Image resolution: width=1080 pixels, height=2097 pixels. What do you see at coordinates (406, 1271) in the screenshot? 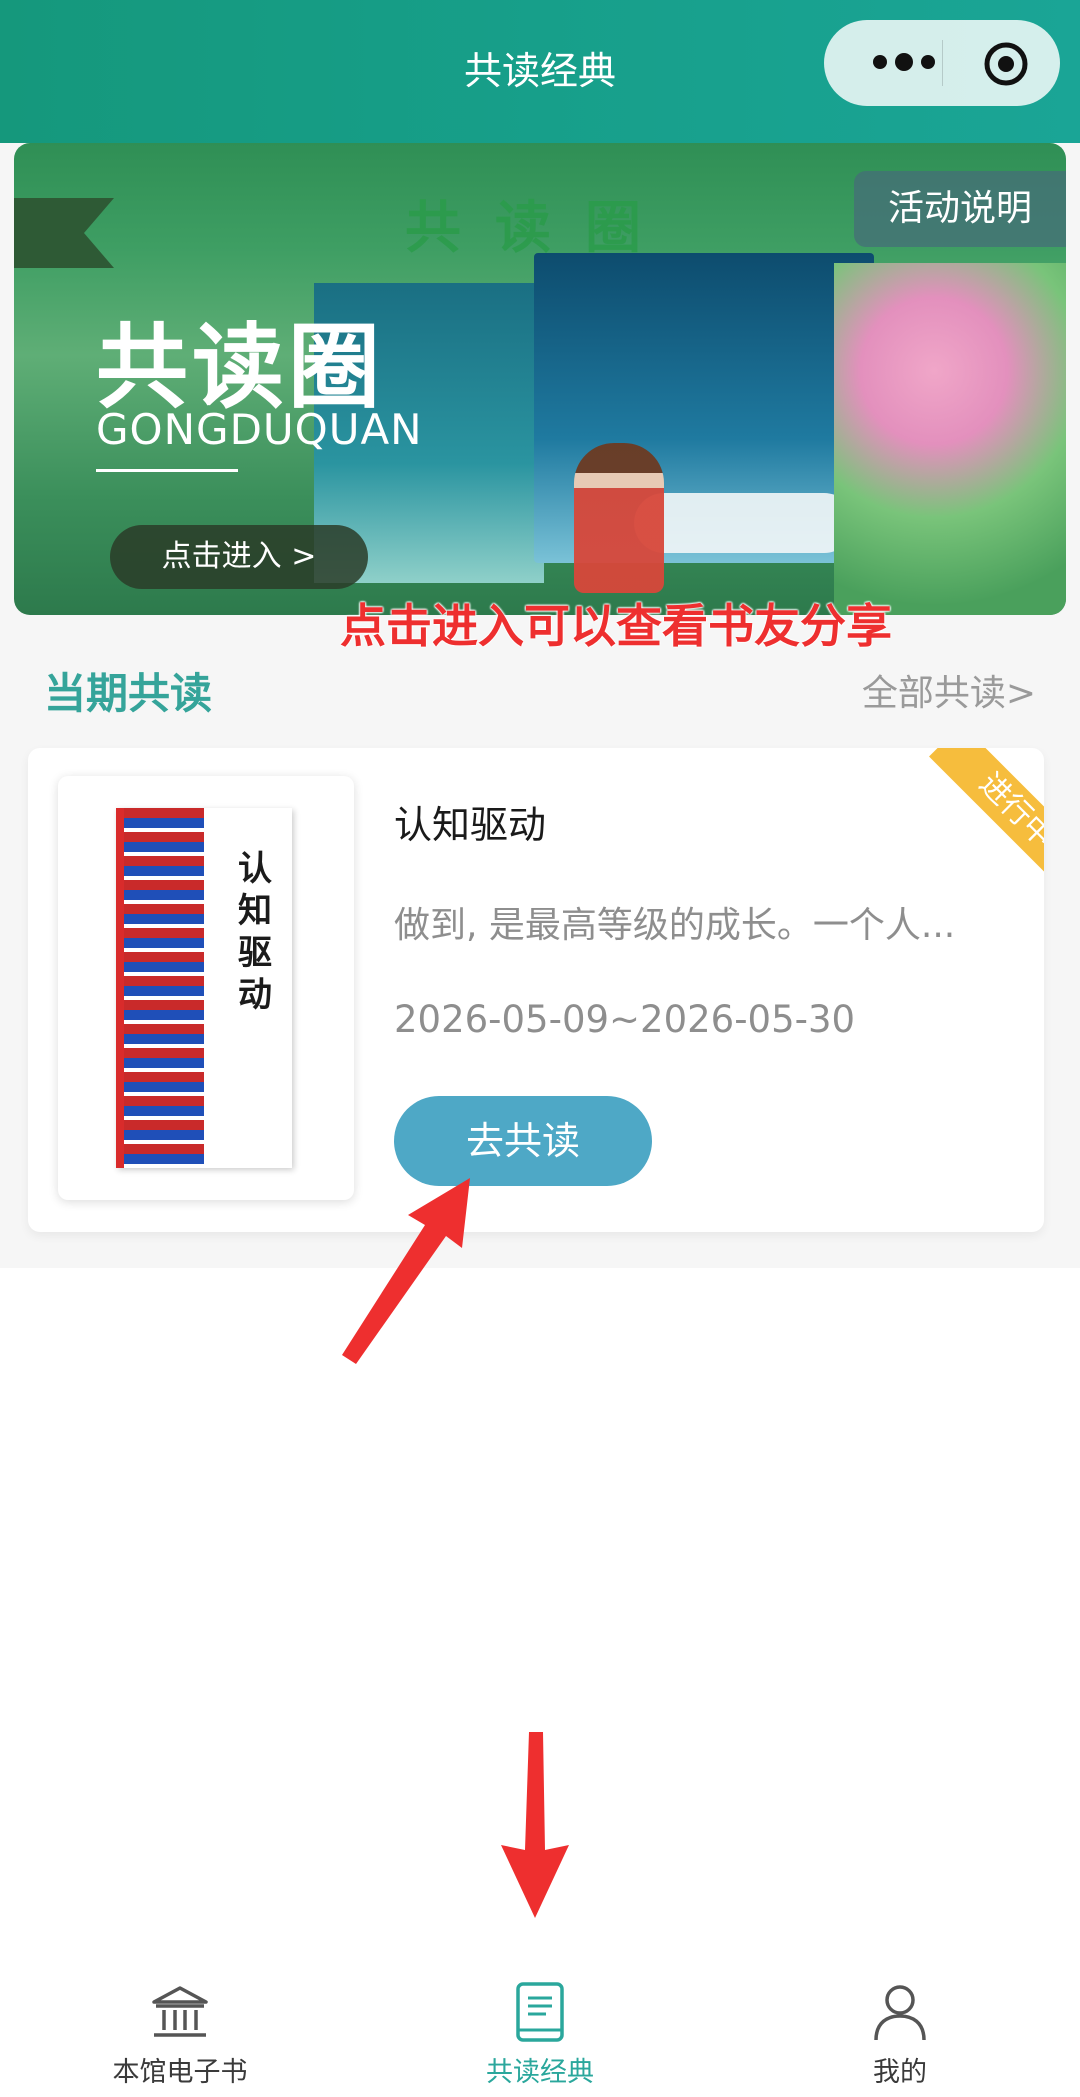
I see `annotation-arrow-to-button` at bounding box center [406, 1271].